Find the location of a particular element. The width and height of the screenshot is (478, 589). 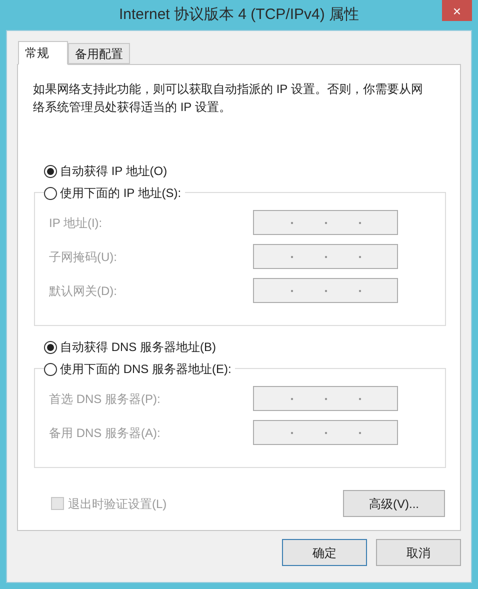

window-title: Internet 协议版本 4 (TCP/IPv4) 属性 is located at coordinates (239, 14).